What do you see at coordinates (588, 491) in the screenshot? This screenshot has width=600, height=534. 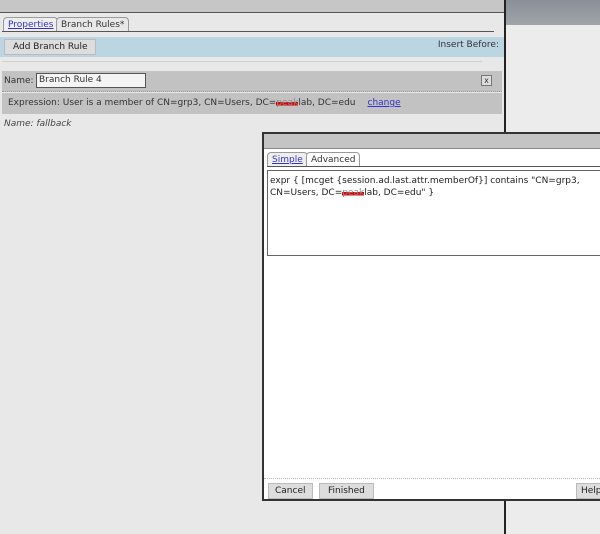 I see `help-button: Help` at bounding box center [588, 491].